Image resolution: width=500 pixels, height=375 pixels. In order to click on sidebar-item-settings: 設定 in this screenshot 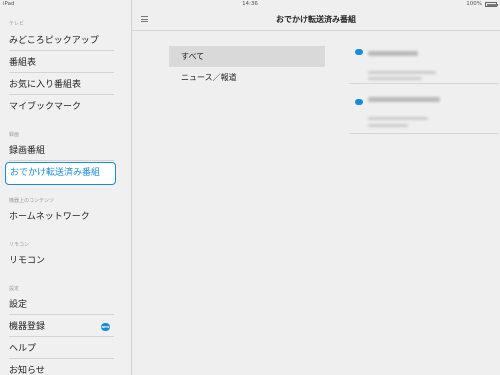, I will do `click(61, 305)`.